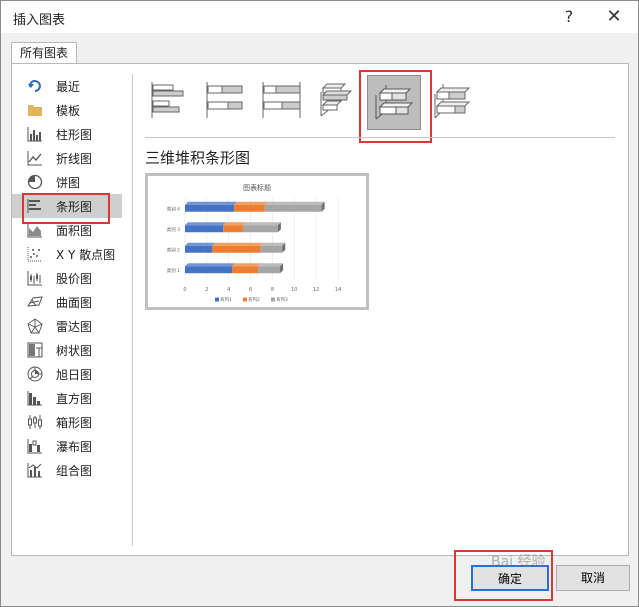 The image size is (639, 607). Describe the element at coordinates (74, 446) in the screenshot. I see `sidebar-item-label: 瀑布图` at that location.